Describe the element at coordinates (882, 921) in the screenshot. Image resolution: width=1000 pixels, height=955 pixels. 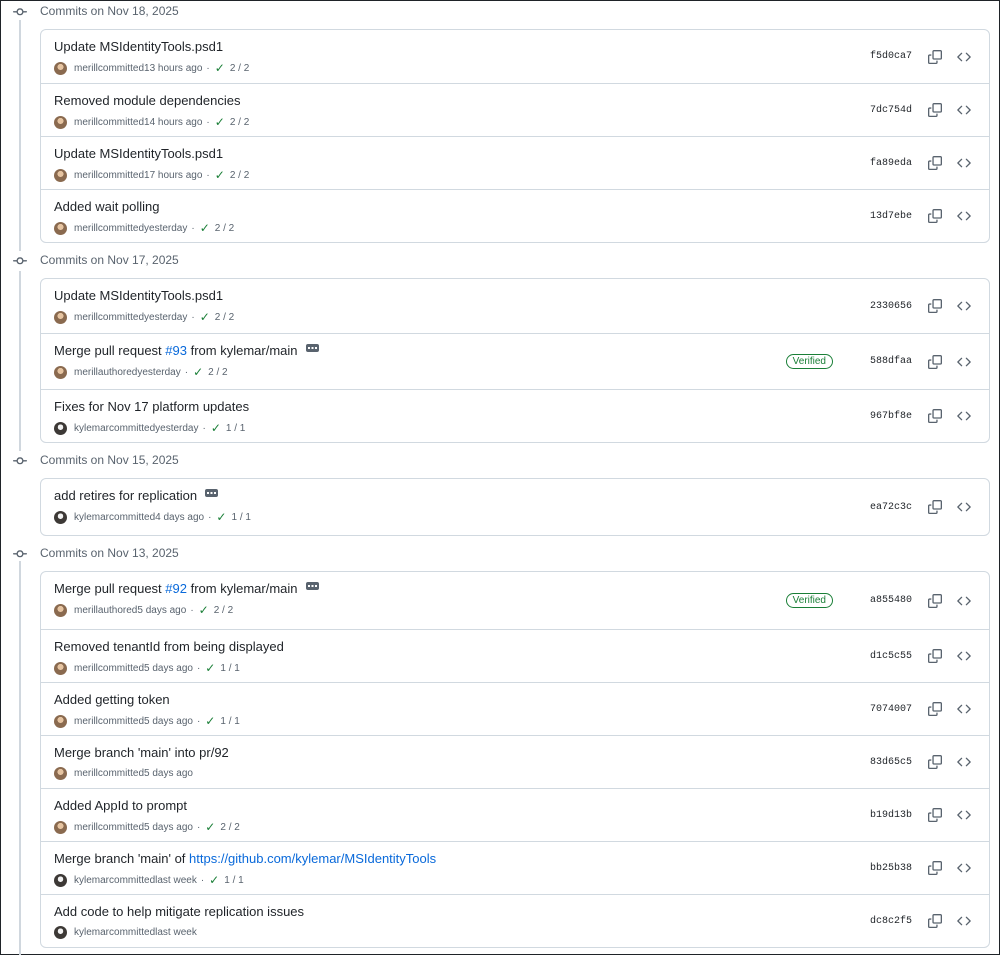
I see `commit-sha-link: dc8c2f5` at that location.